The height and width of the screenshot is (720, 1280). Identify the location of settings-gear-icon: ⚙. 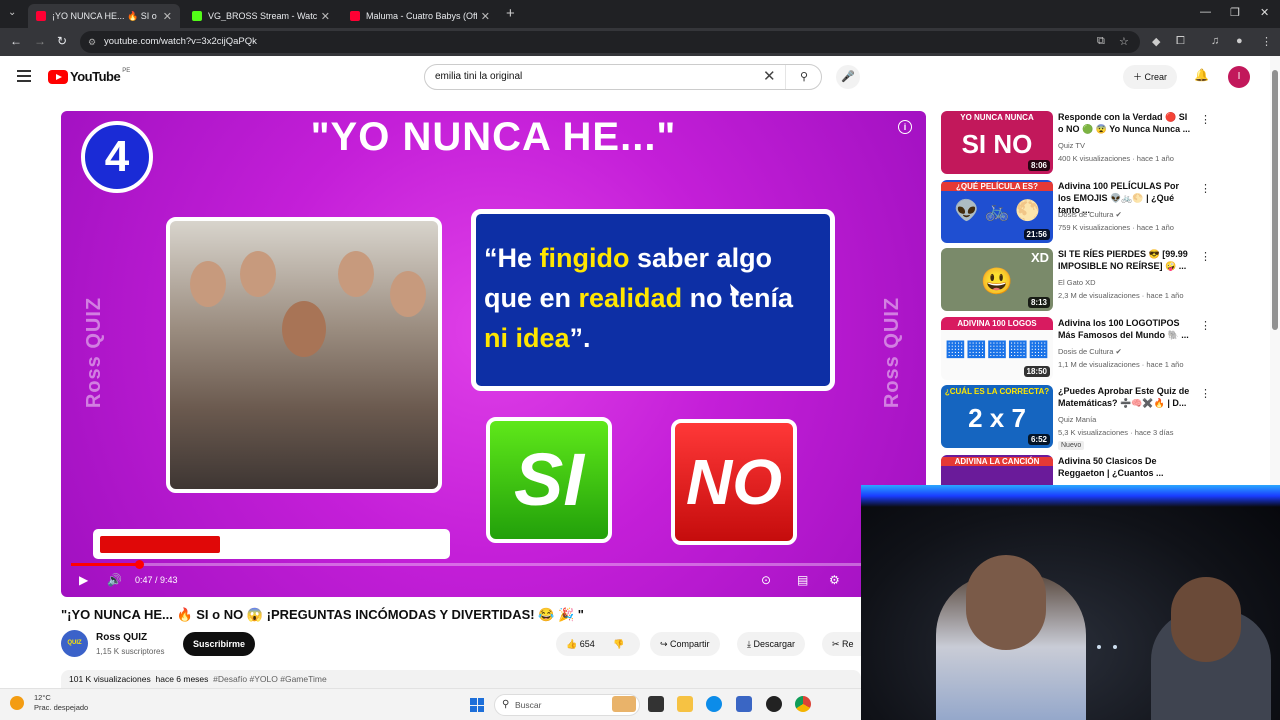
(834, 580).